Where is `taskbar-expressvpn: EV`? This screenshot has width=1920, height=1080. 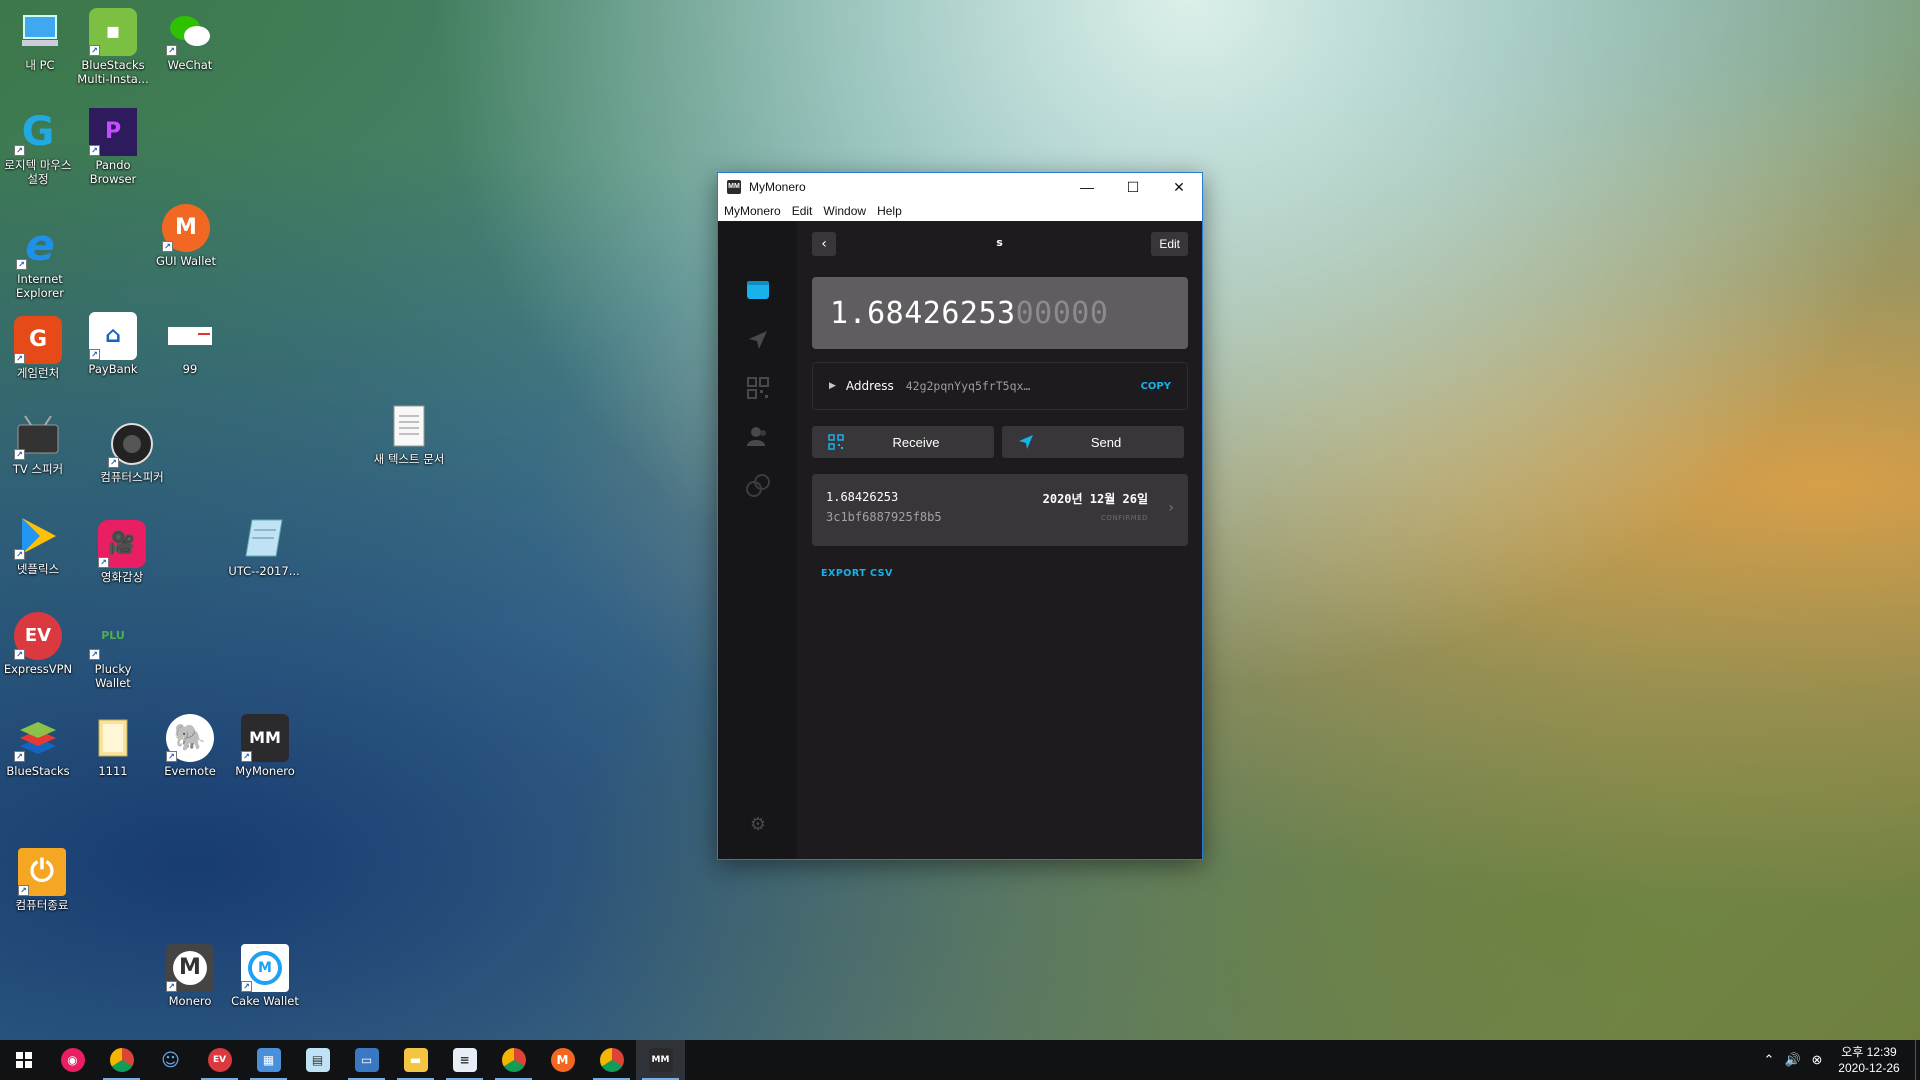 taskbar-expressvpn: EV is located at coordinates (219, 1060).